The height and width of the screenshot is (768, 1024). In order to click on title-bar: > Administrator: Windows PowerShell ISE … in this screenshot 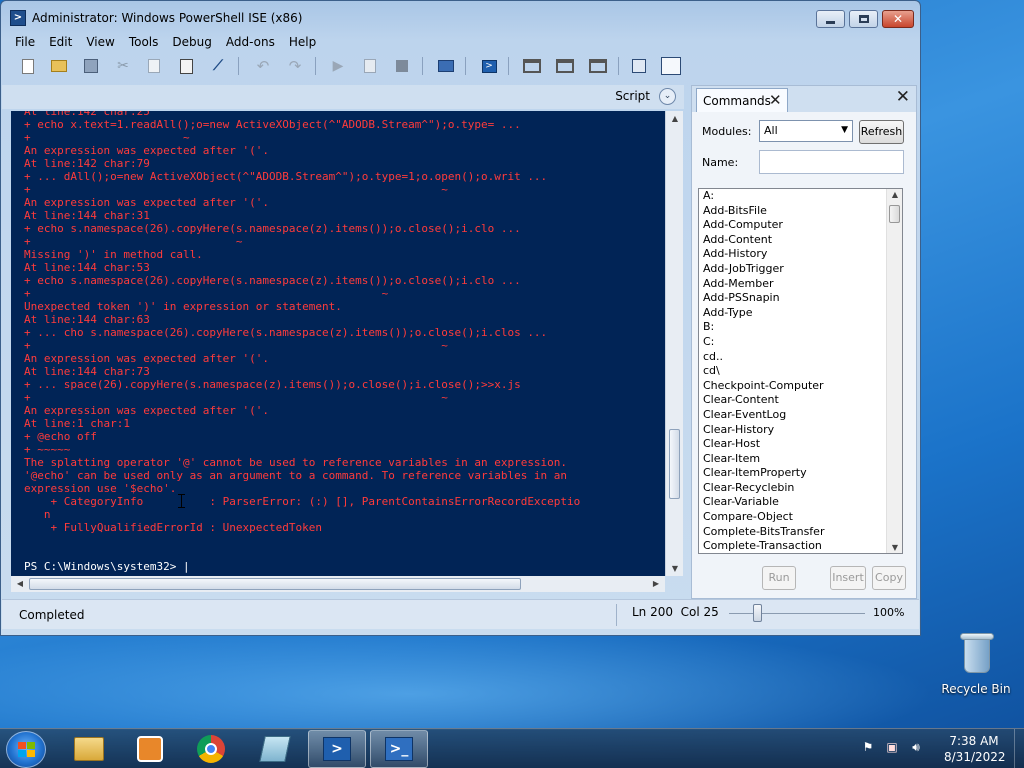, I will do `click(460, 17)`.